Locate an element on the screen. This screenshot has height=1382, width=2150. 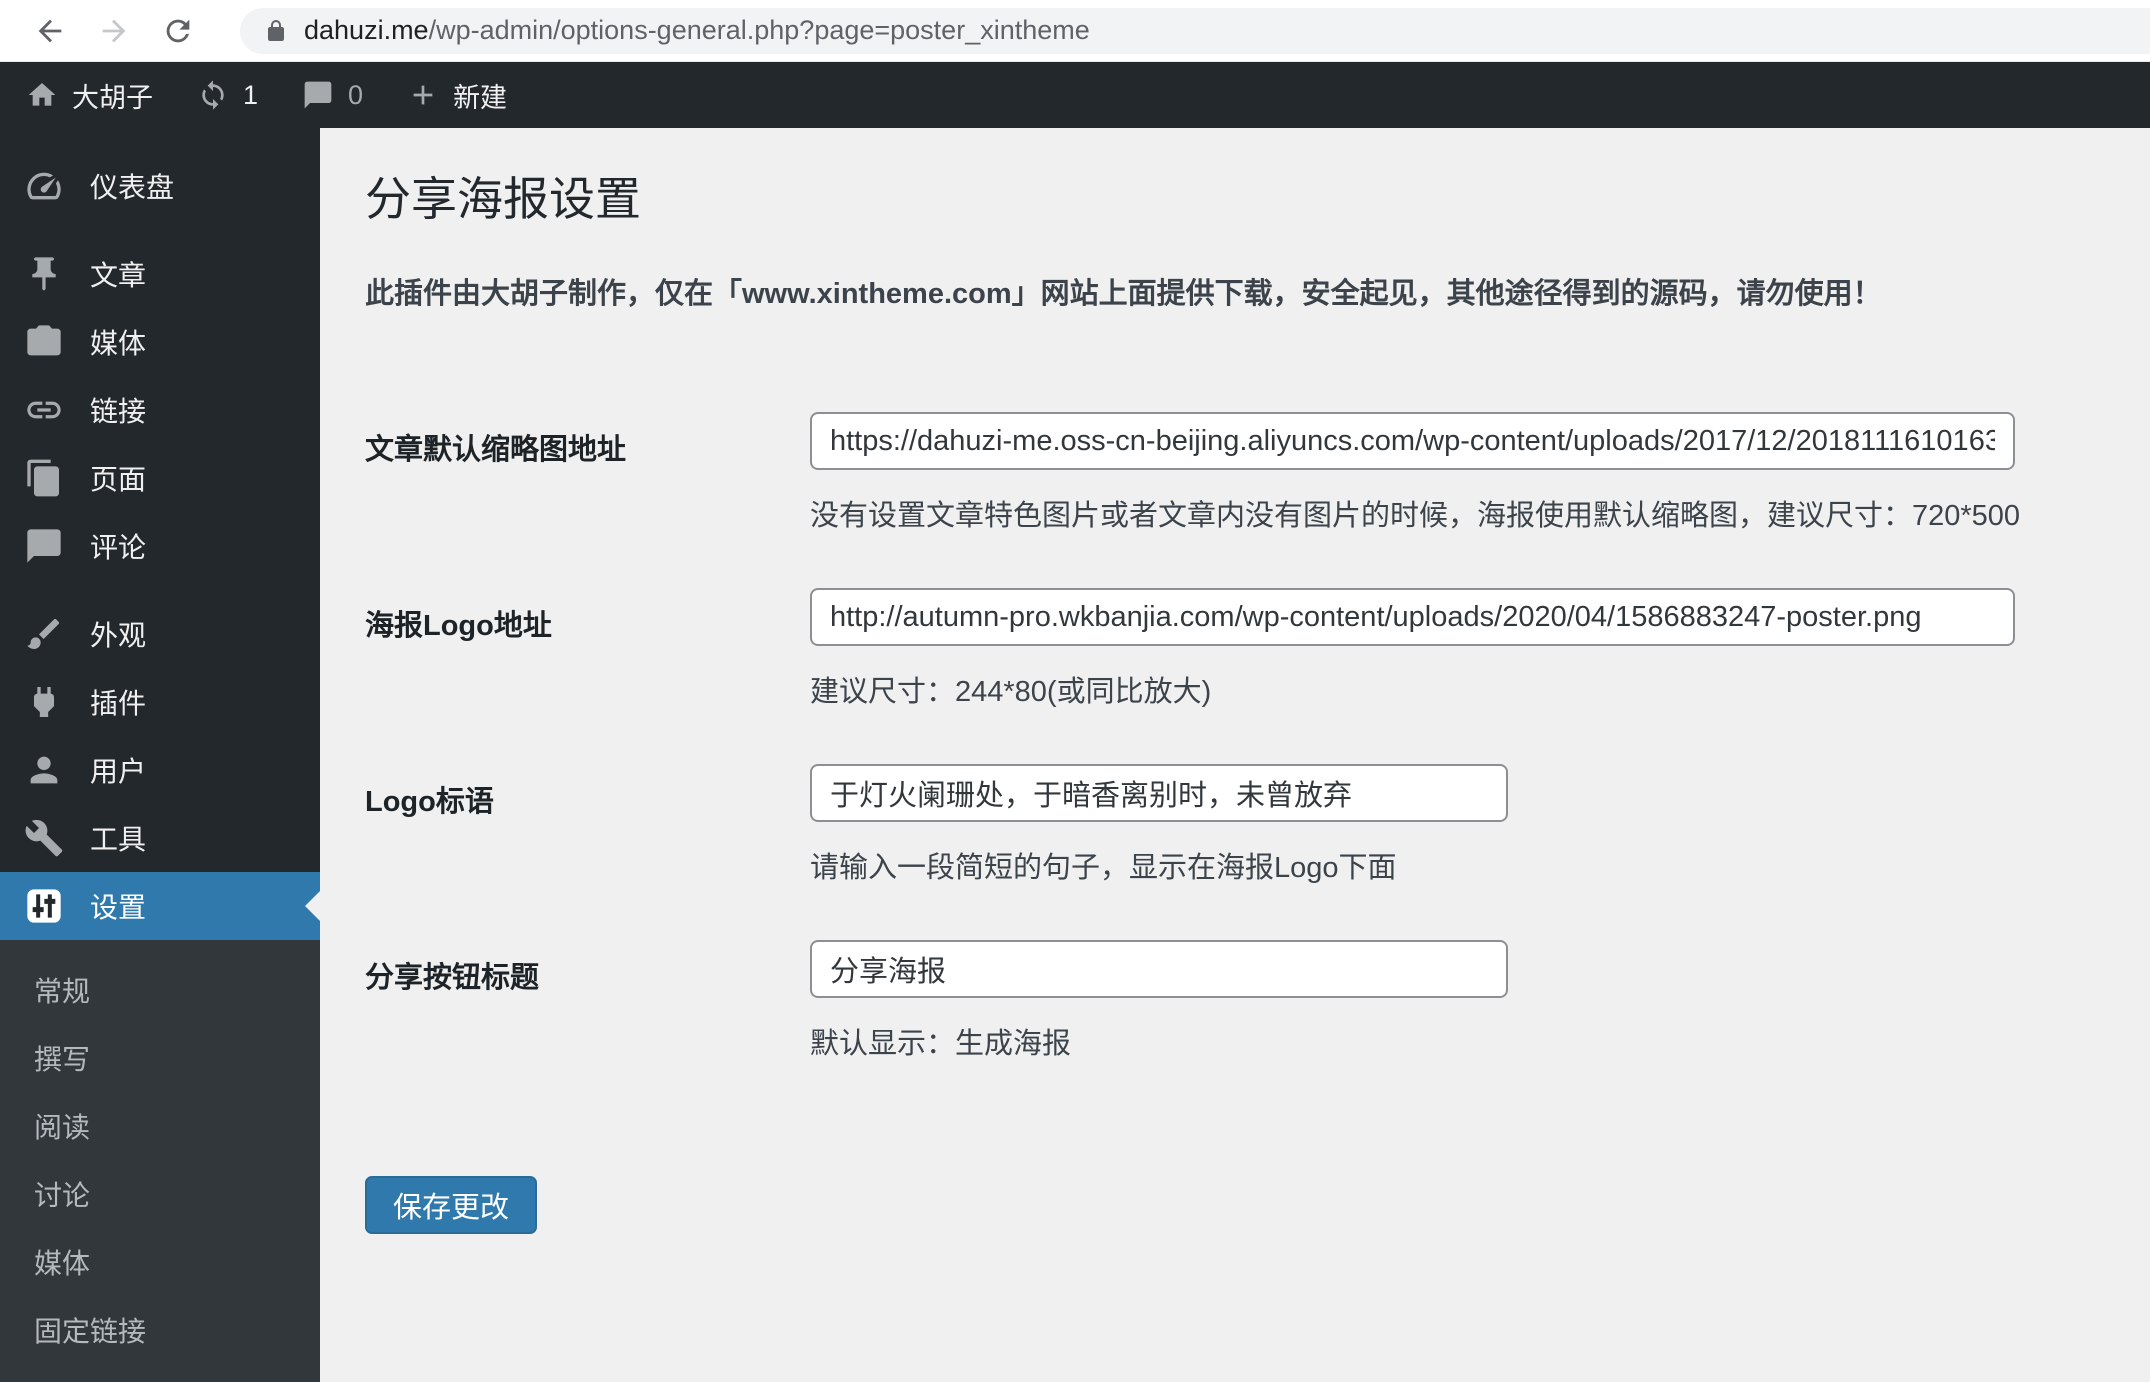
admin-bar-site-menu: 大胡子 is located at coordinates (89, 95).